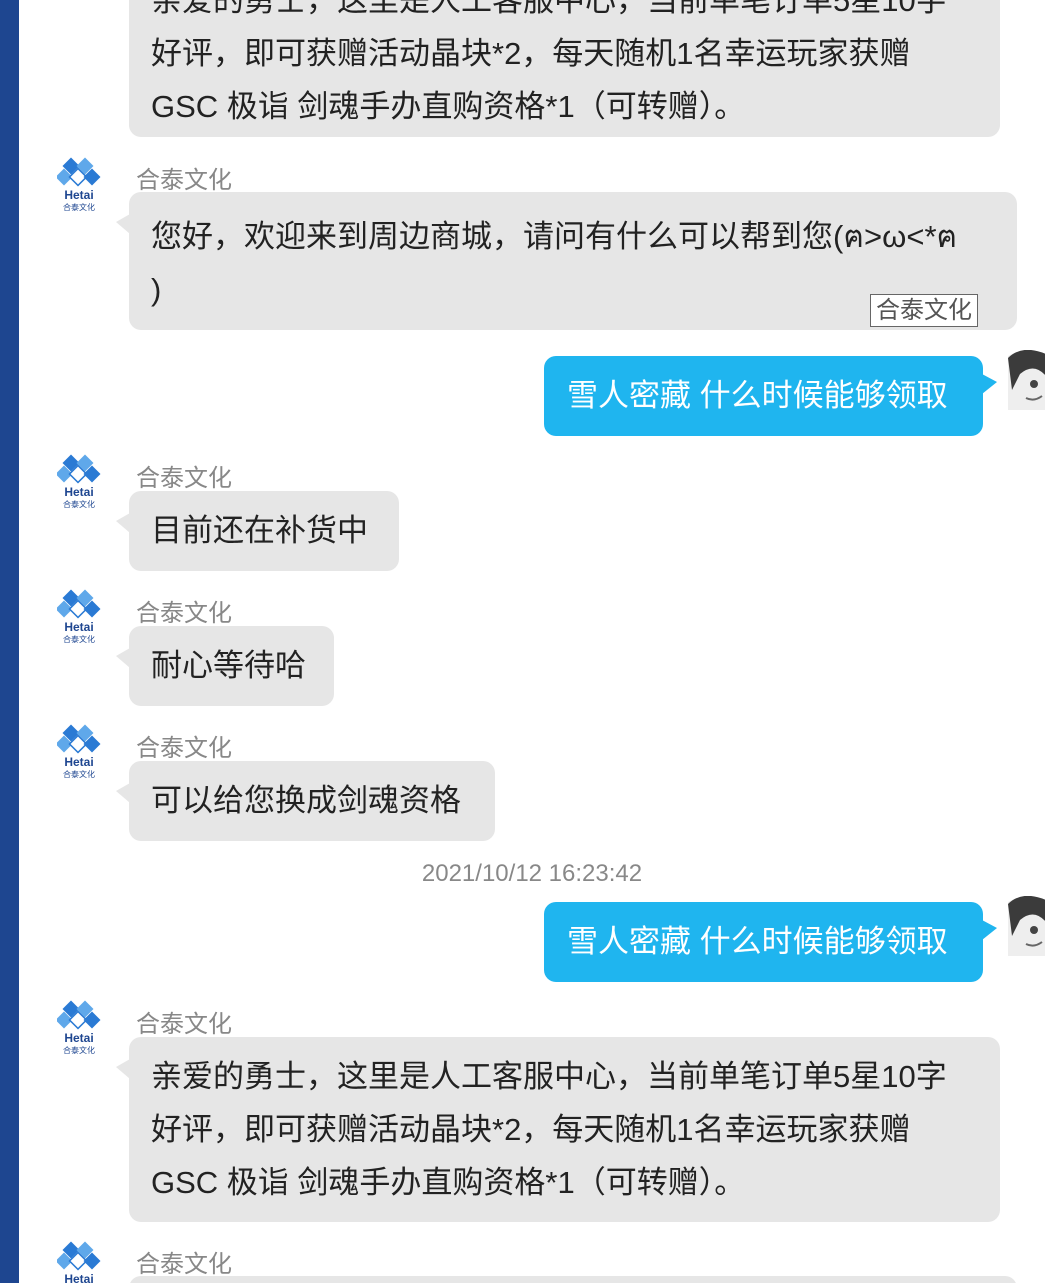 The image size is (1045, 1283). Describe the element at coordinates (9, 641) in the screenshot. I see `left-sidebar-strip` at that location.